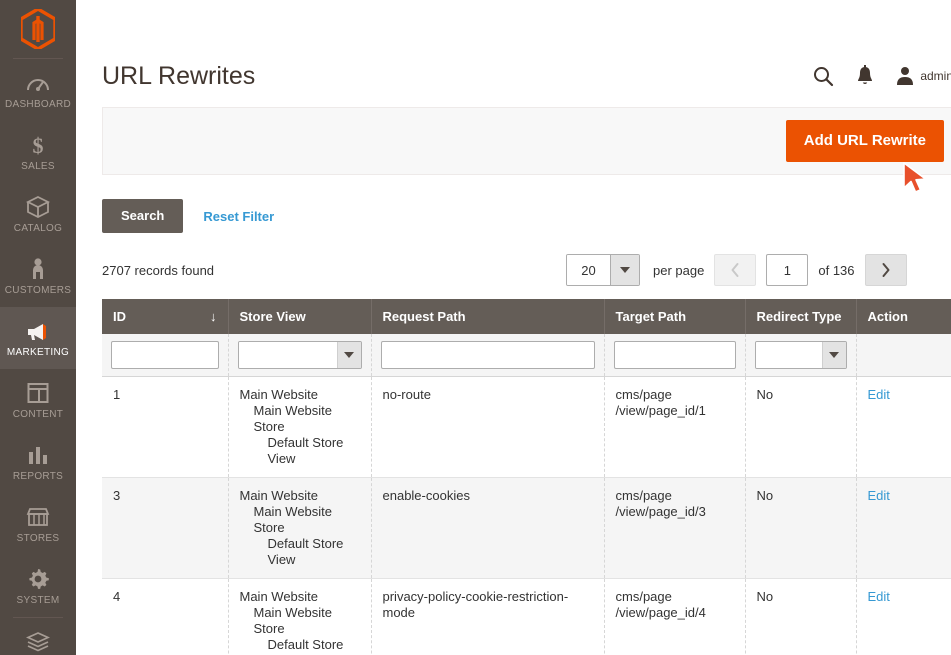 Image resolution: width=951 pixels, height=655 pixels. I want to click on column-header-request-path: Request Path, so click(488, 316).